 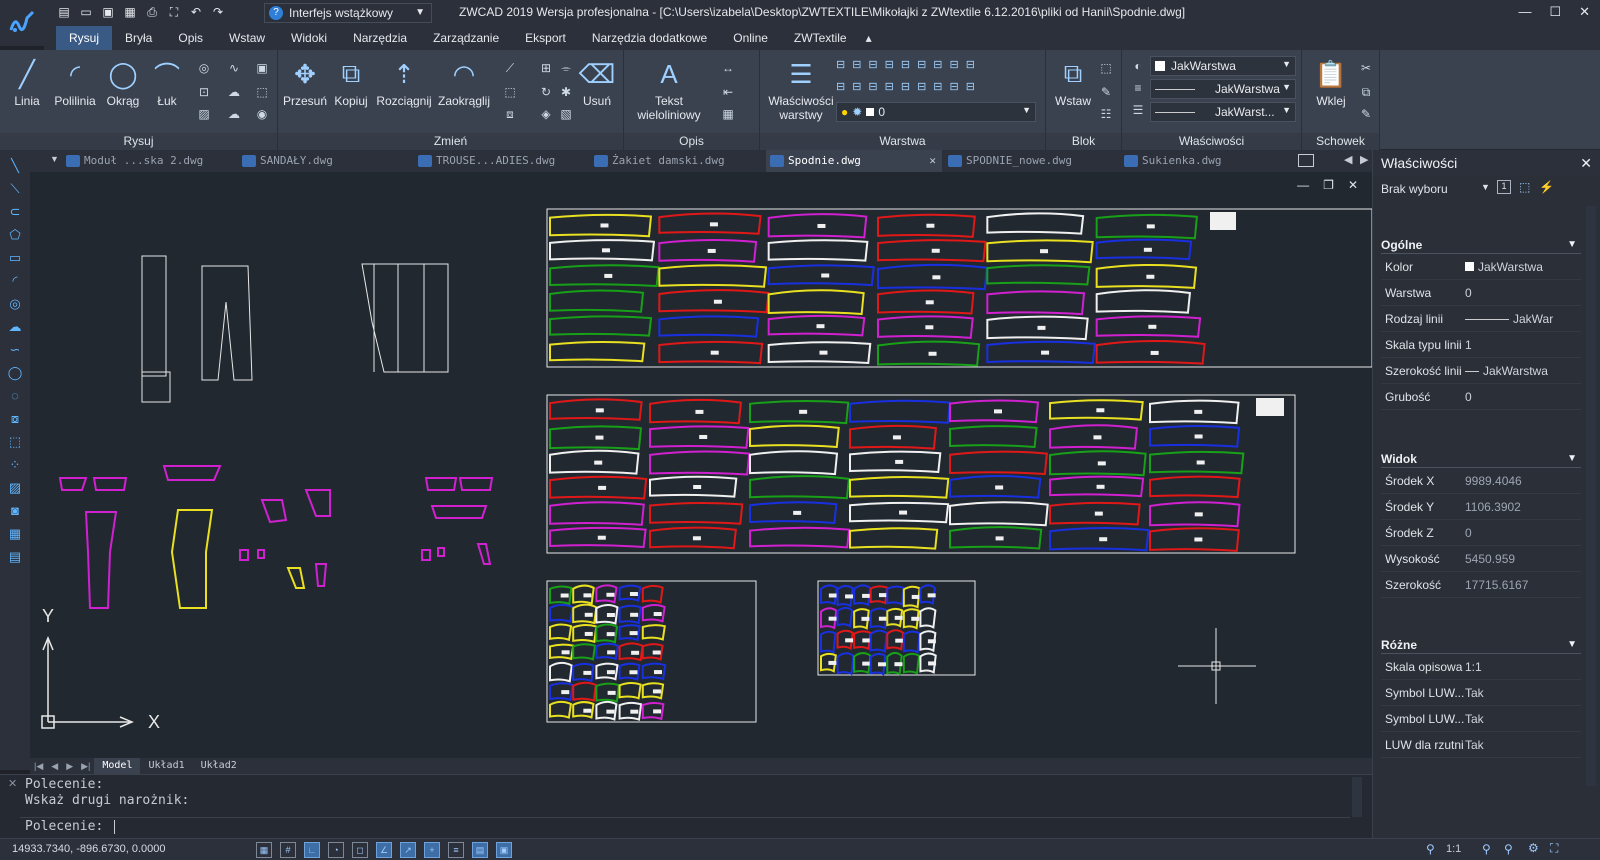 What do you see at coordinates (1353, 185) in the screenshot?
I see `viewport-close-icon: ✕` at bounding box center [1353, 185].